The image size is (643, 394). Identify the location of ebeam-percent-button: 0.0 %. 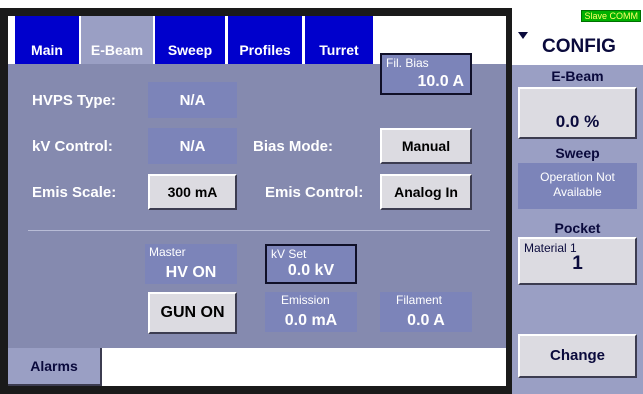
(577, 113).